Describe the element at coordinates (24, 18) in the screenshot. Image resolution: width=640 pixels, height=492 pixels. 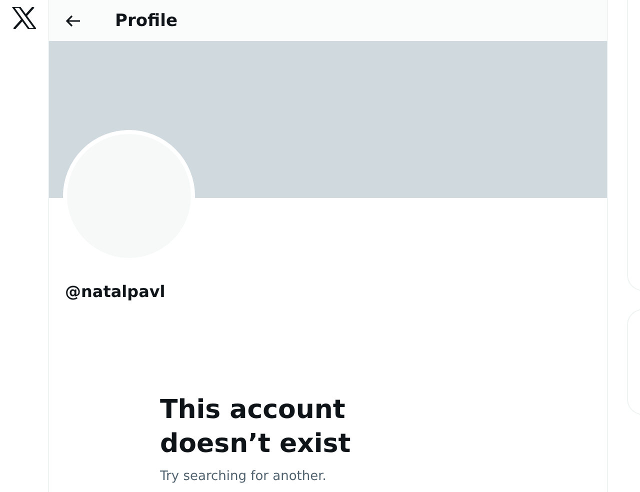
I see `logo-icon` at that location.